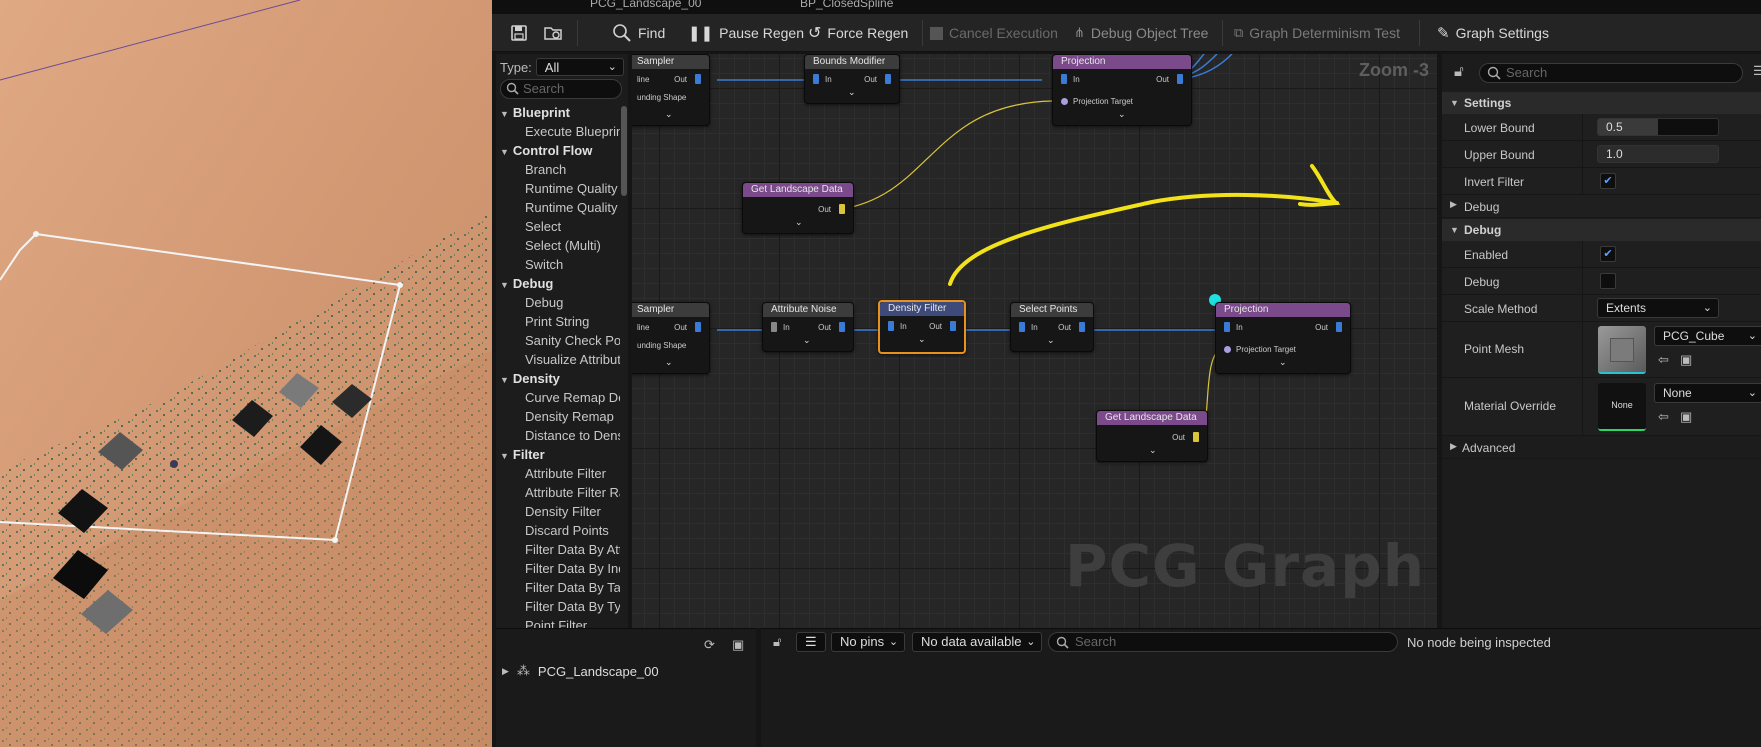 This screenshot has height=747, width=1761. I want to click on palette-item: Visualize Attribute, so click(558, 359).